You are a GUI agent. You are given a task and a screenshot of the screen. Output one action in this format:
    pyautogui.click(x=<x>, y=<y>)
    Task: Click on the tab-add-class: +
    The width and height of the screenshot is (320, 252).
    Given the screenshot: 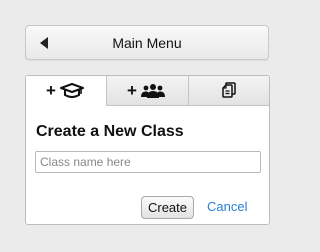 What is the action you would take?
    pyautogui.click(x=66, y=91)
    